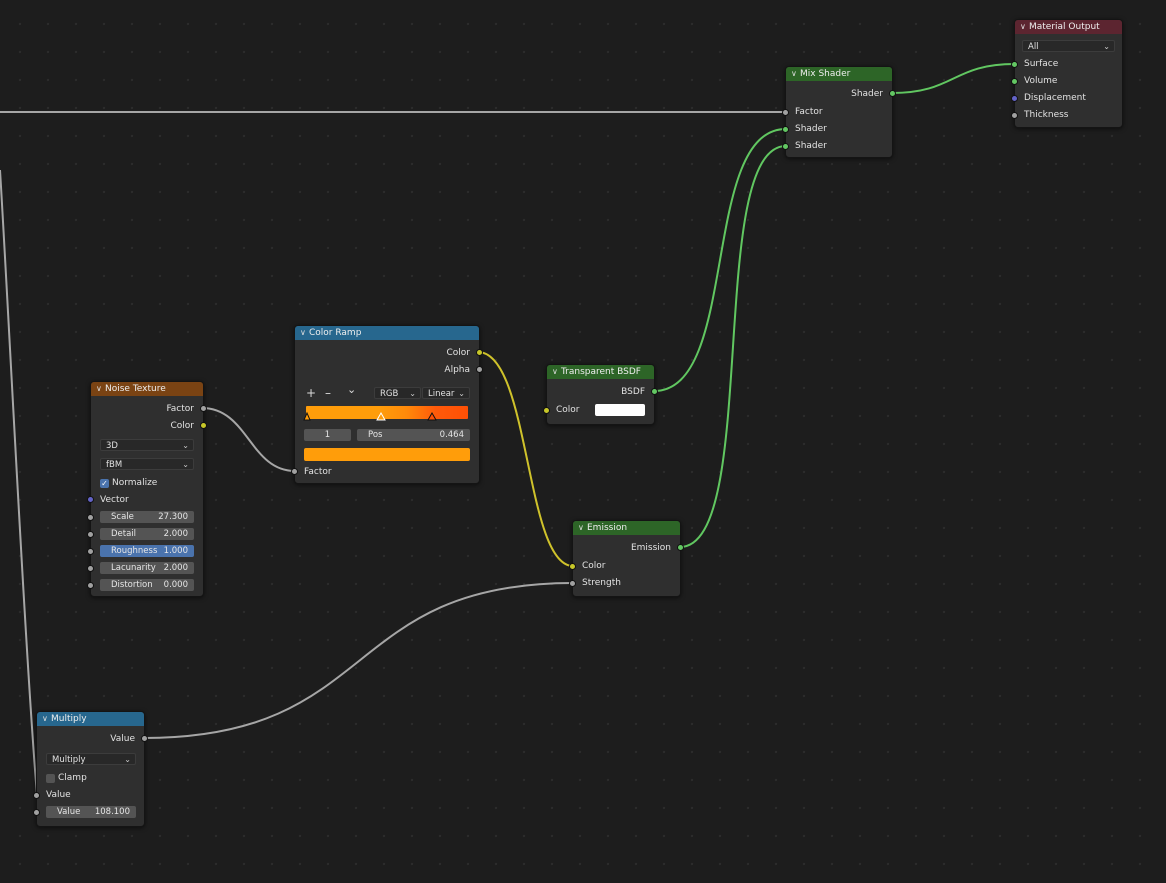 This screenshot has height=883, width=1166. What do you see at coordinates (147, 568) in the screenshot?
I see `lacunarity-field: Lacunarity 2.000` at bounding box center [147, 568].